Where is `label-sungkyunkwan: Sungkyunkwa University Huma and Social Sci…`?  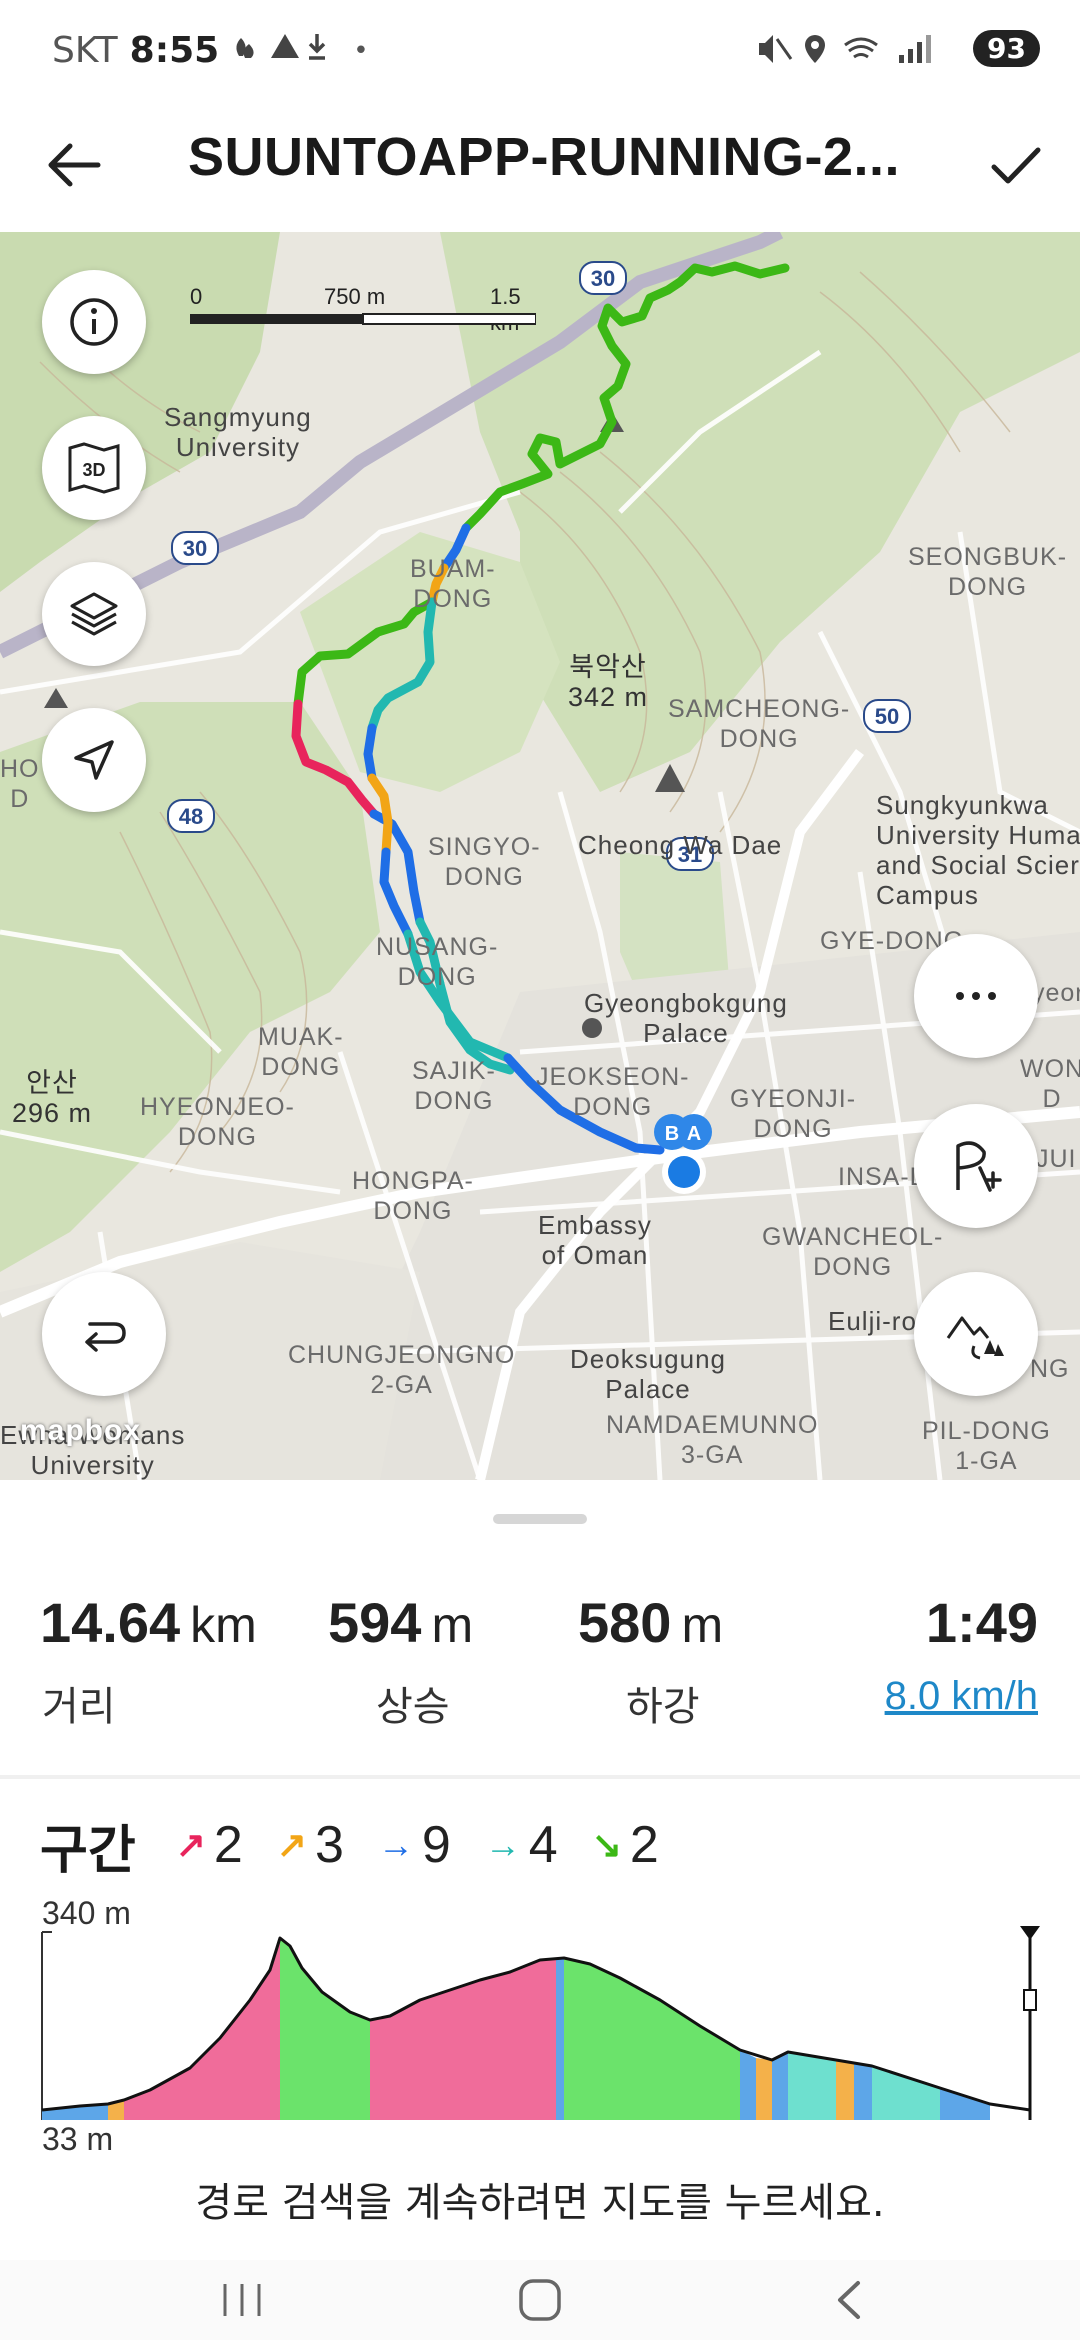
label-sungkyunkwan: Sungkyunkwa University Huma and Social Sci… is located at coordinates (978, 850).